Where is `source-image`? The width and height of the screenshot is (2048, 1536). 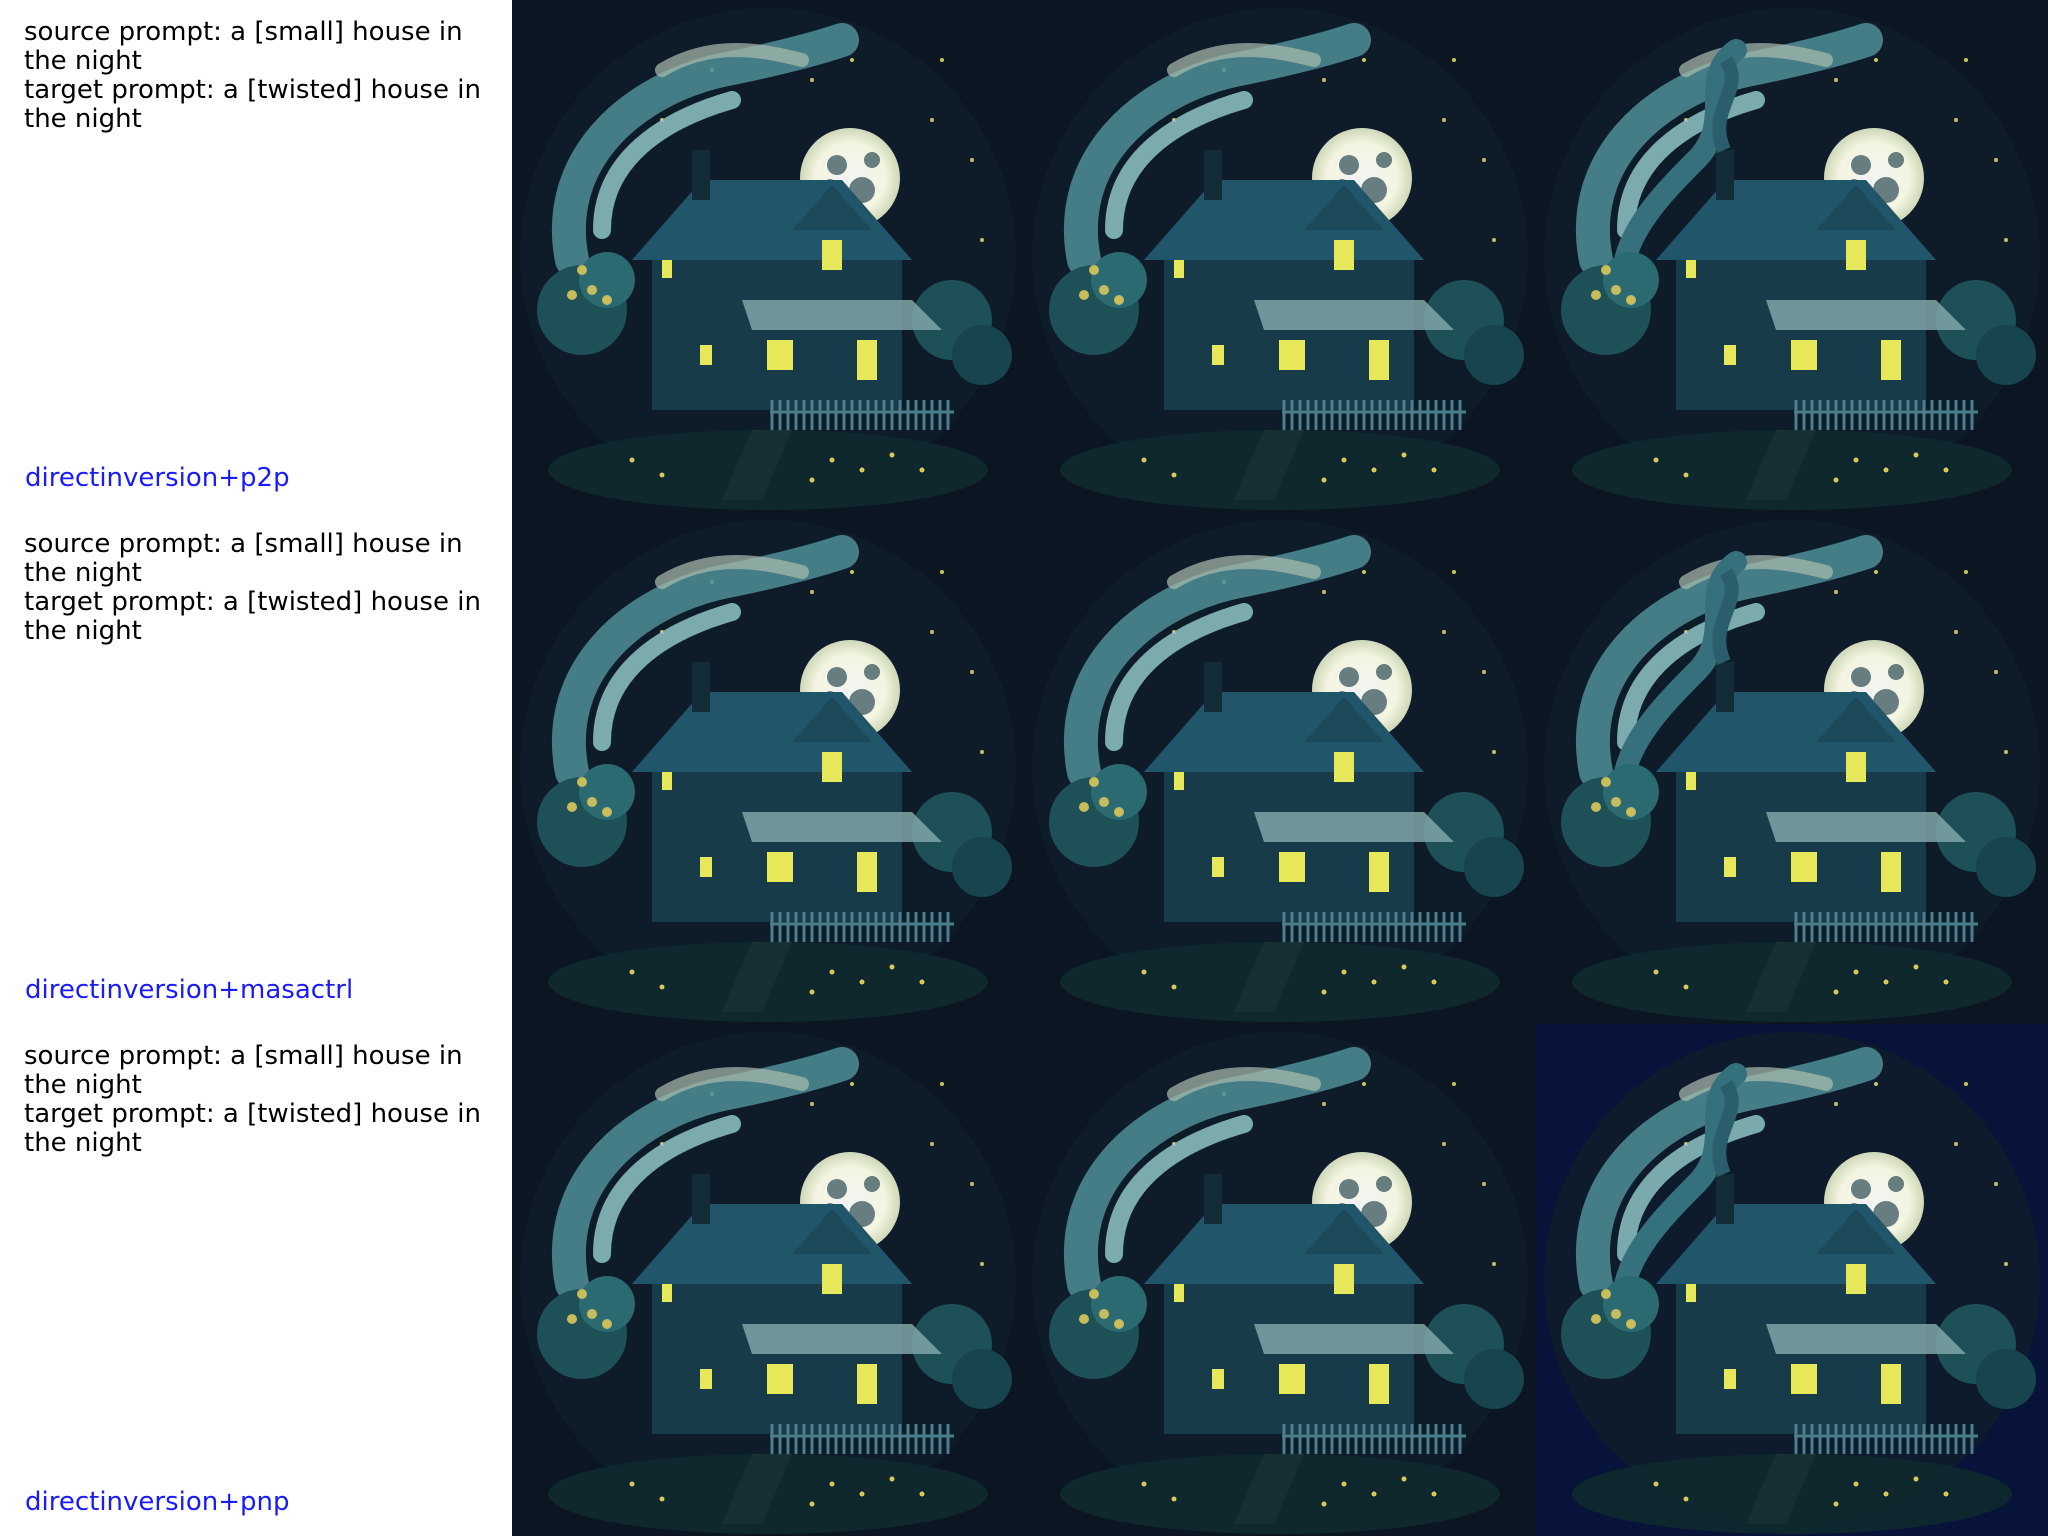
source-image is located at coordinates (768, 768).